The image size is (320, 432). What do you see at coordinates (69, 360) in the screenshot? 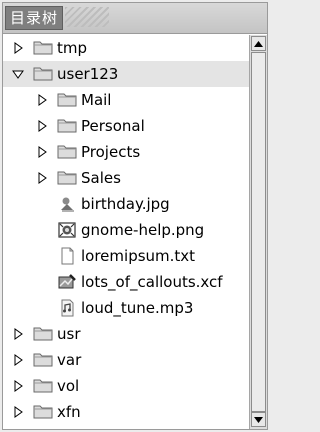
I see `tree-row-label: var` at bounding box center [69, 360].